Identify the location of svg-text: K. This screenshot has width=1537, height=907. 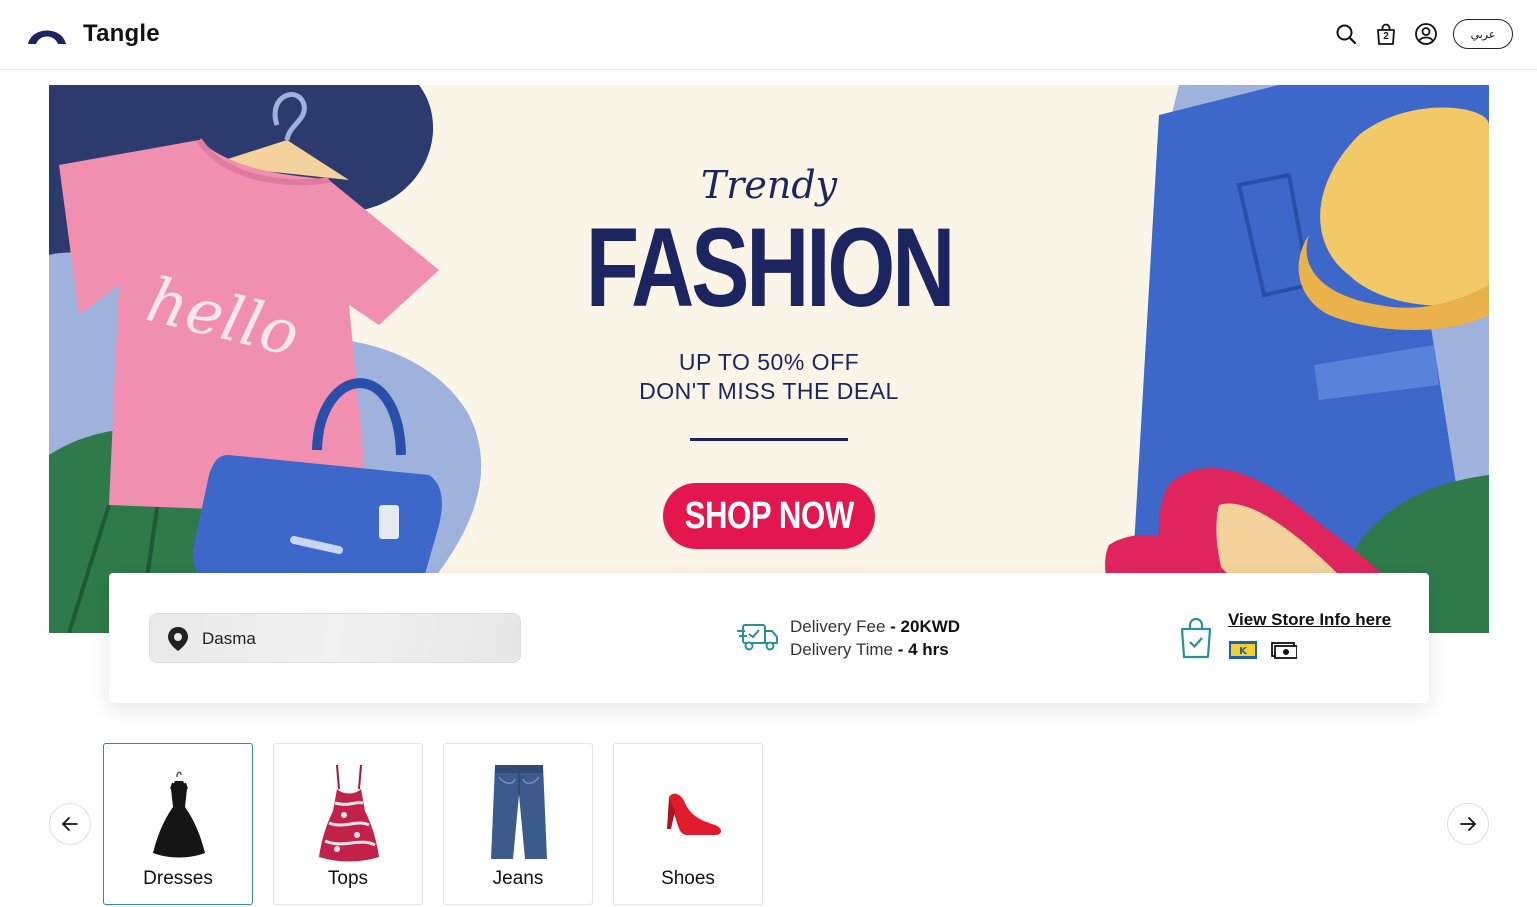
(1243, 651).